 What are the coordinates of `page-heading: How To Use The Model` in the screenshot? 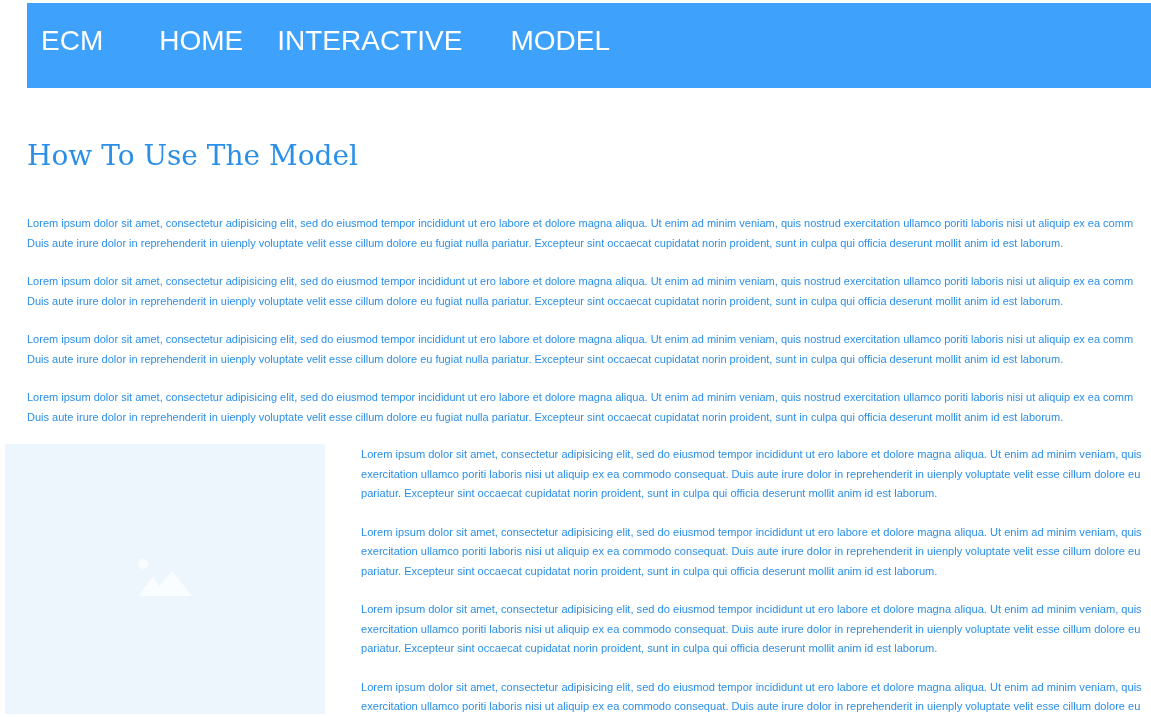 It's located at (193, 156).